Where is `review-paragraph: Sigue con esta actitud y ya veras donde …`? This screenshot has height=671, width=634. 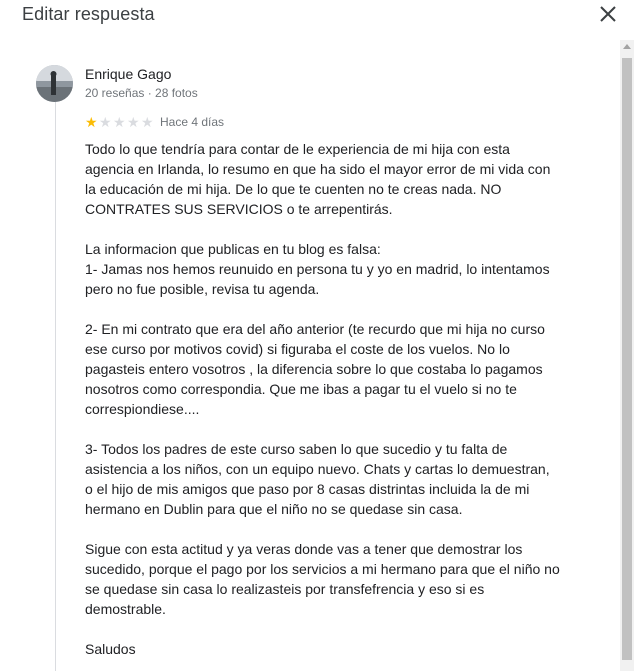
review-paragraph: Sigue con esta actitud y ya veras donde … is located at coordinates (330, 579).